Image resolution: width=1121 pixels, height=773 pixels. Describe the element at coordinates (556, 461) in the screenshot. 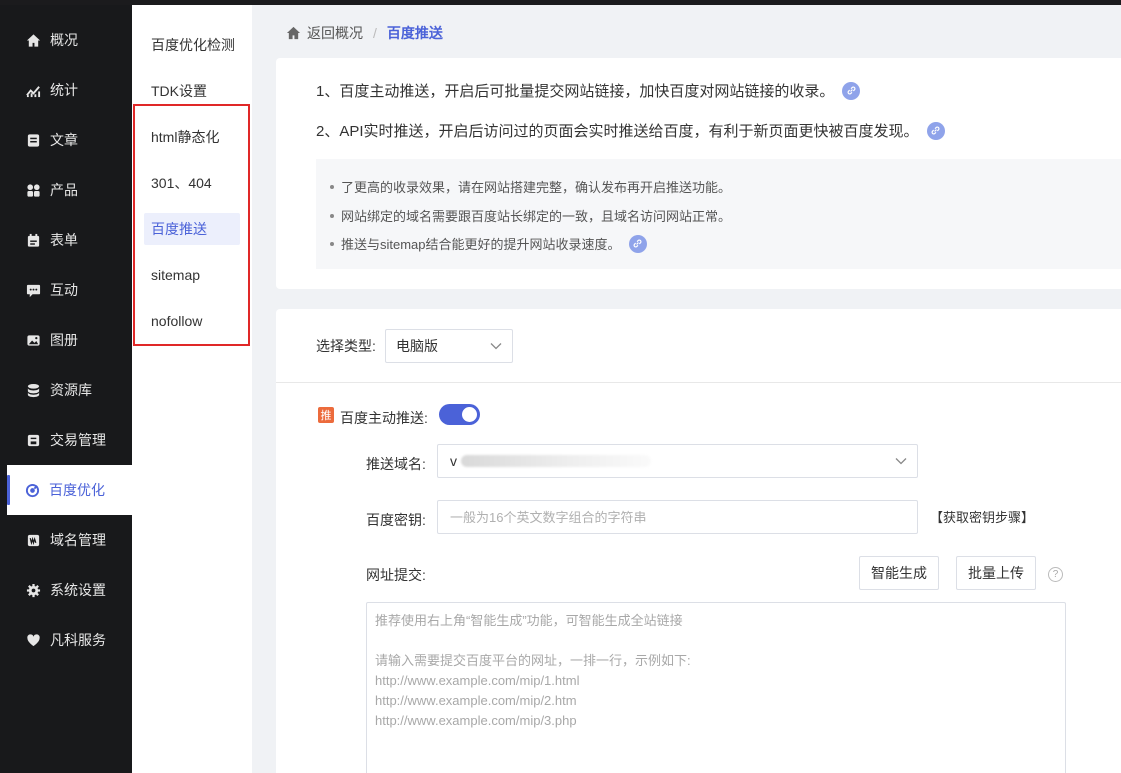

I see `blurred-domain-value` at that location.